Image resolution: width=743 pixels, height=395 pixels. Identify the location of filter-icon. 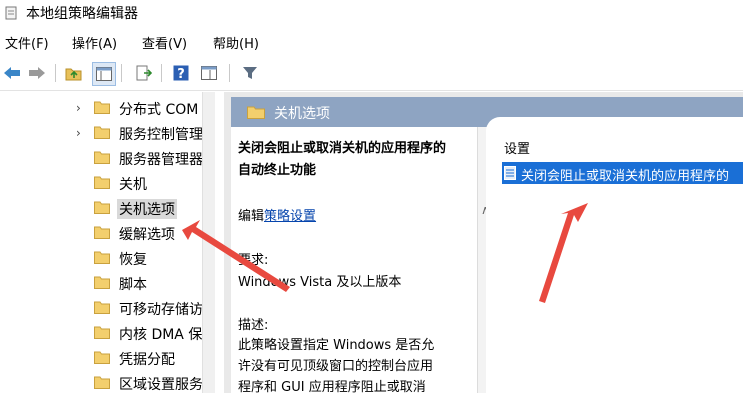
(250, 73).